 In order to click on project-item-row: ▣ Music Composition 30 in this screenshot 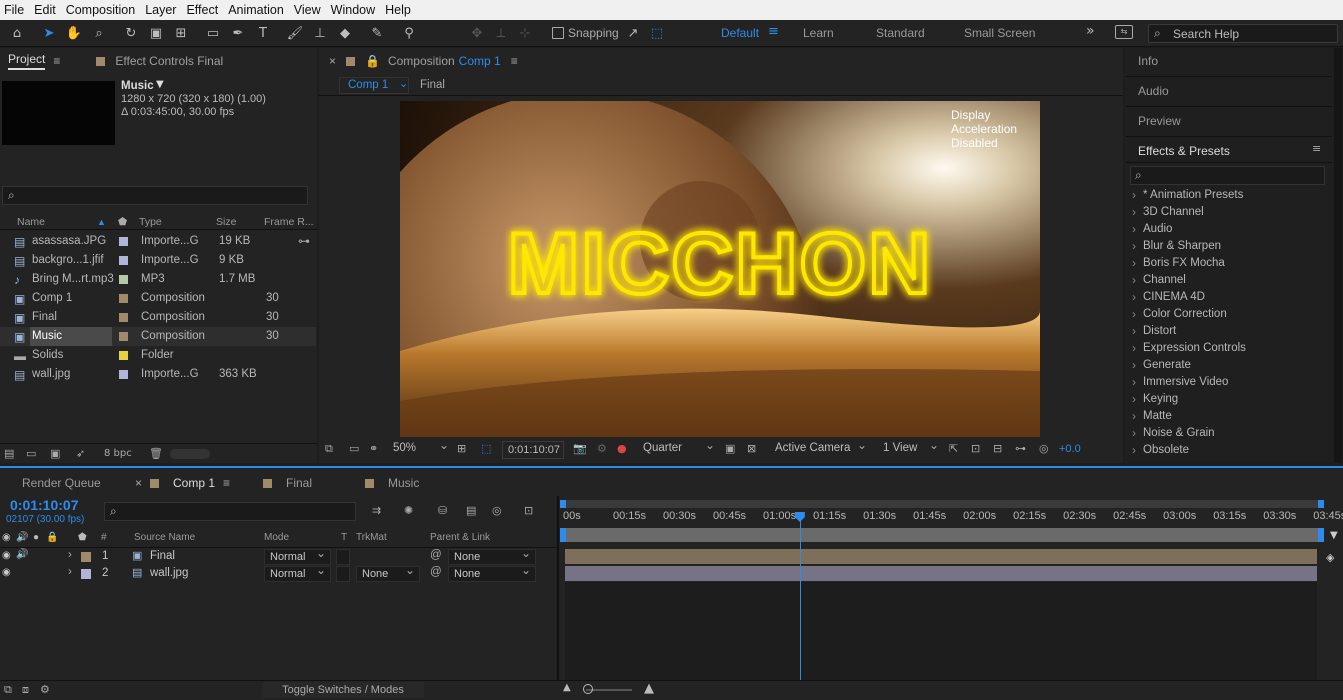, I will do `click(158, 336)`.